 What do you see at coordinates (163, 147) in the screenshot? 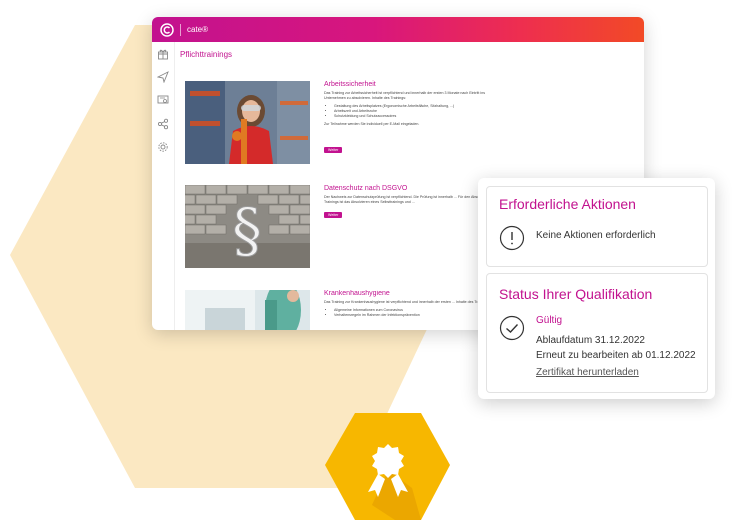
I see `settings-icon` at bounding box center [163, 147].